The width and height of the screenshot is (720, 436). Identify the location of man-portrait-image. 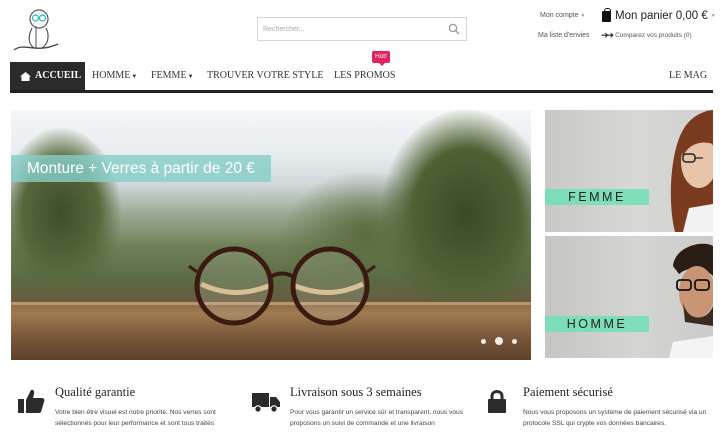
(691, 300).